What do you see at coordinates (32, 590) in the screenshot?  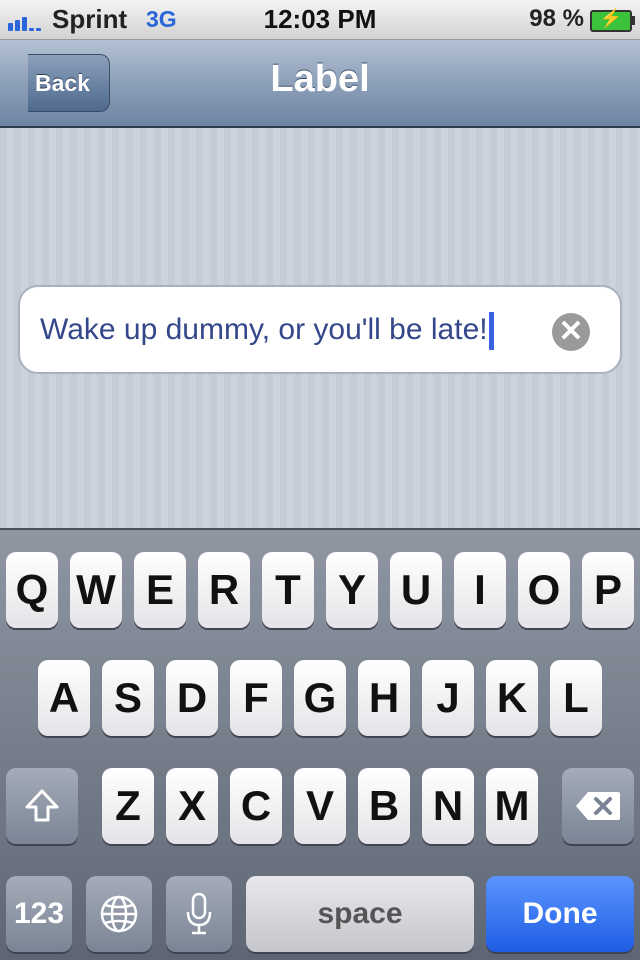 I see `key-q: Q` at bounding box center [32, 590].